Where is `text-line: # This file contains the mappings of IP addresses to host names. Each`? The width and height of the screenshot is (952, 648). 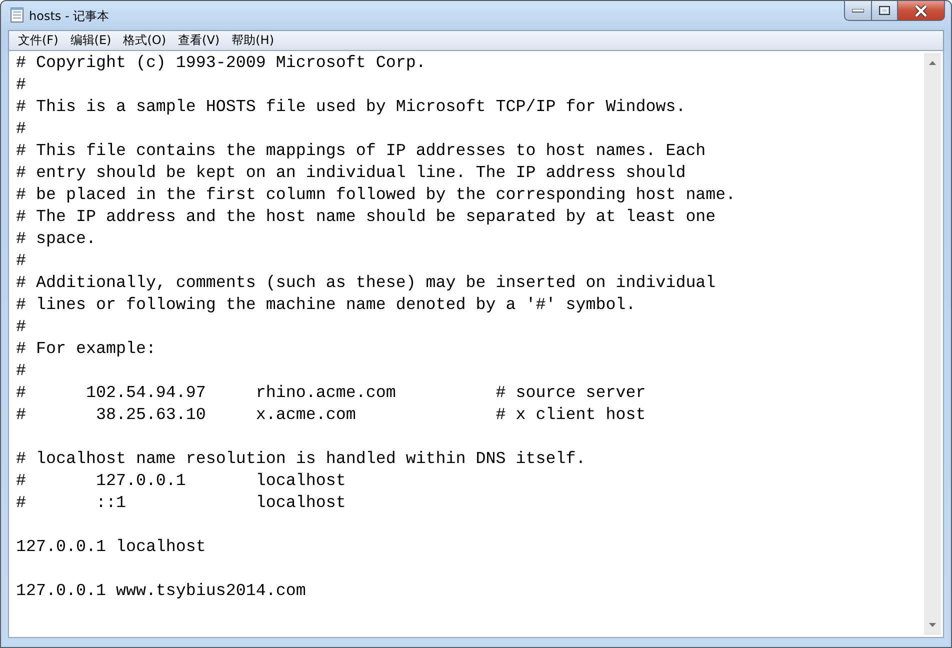
text-line: # This file contains the mappings of IP addresses to host names. Each is located at coordinates (361, 152).